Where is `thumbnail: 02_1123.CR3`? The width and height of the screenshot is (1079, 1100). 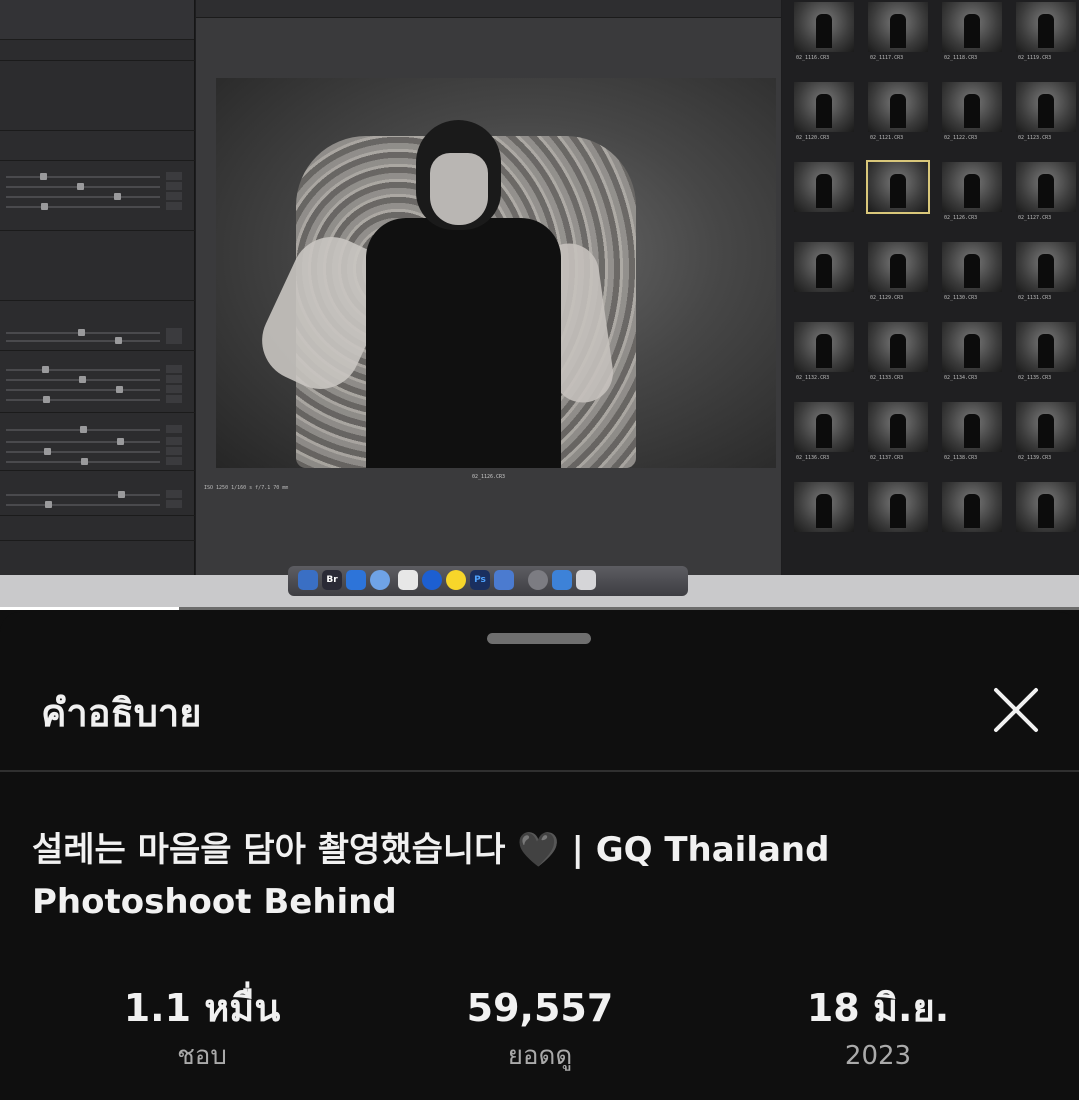
thumbnail: 02_1123.CR3 is located at coordinates (1044, 113).